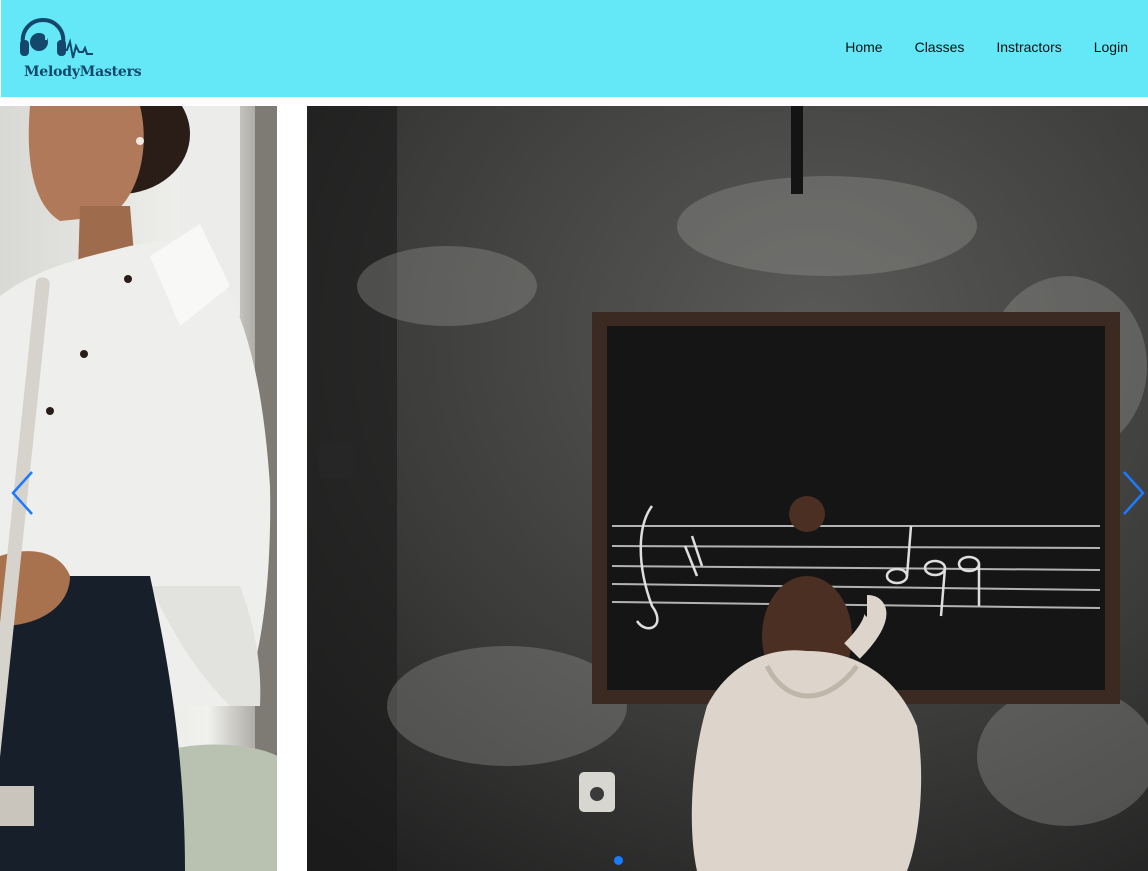 The height and width of the screenshot is (871, 1148). I want to click on chevron-left-icon, so click(22, 493).